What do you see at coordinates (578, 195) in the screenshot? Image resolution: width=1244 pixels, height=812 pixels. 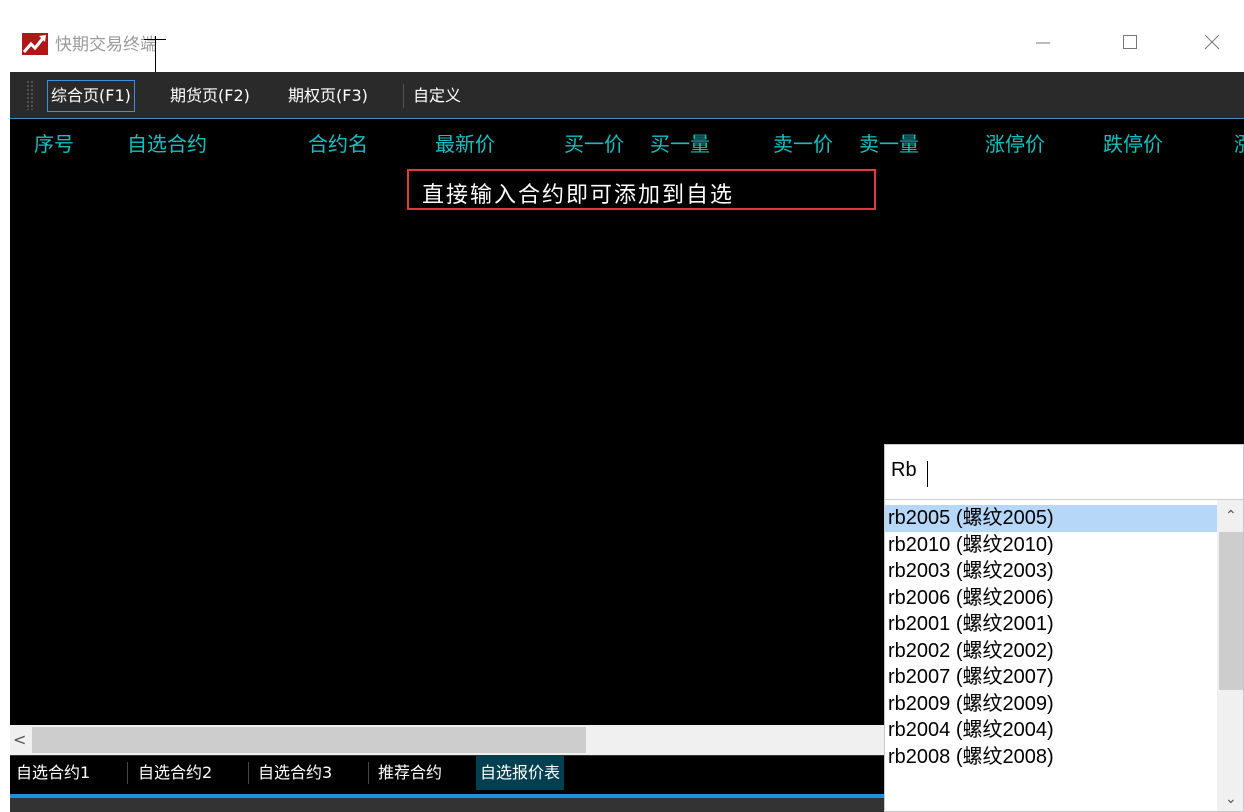 I see `hint-text: 直接输入合约即可添加到自选` at bounding box center [578, 195].